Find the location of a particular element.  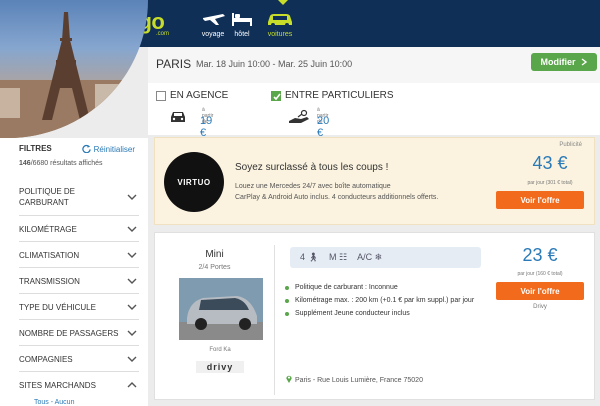

transmission-value: M is located at coordinates (332, 257).